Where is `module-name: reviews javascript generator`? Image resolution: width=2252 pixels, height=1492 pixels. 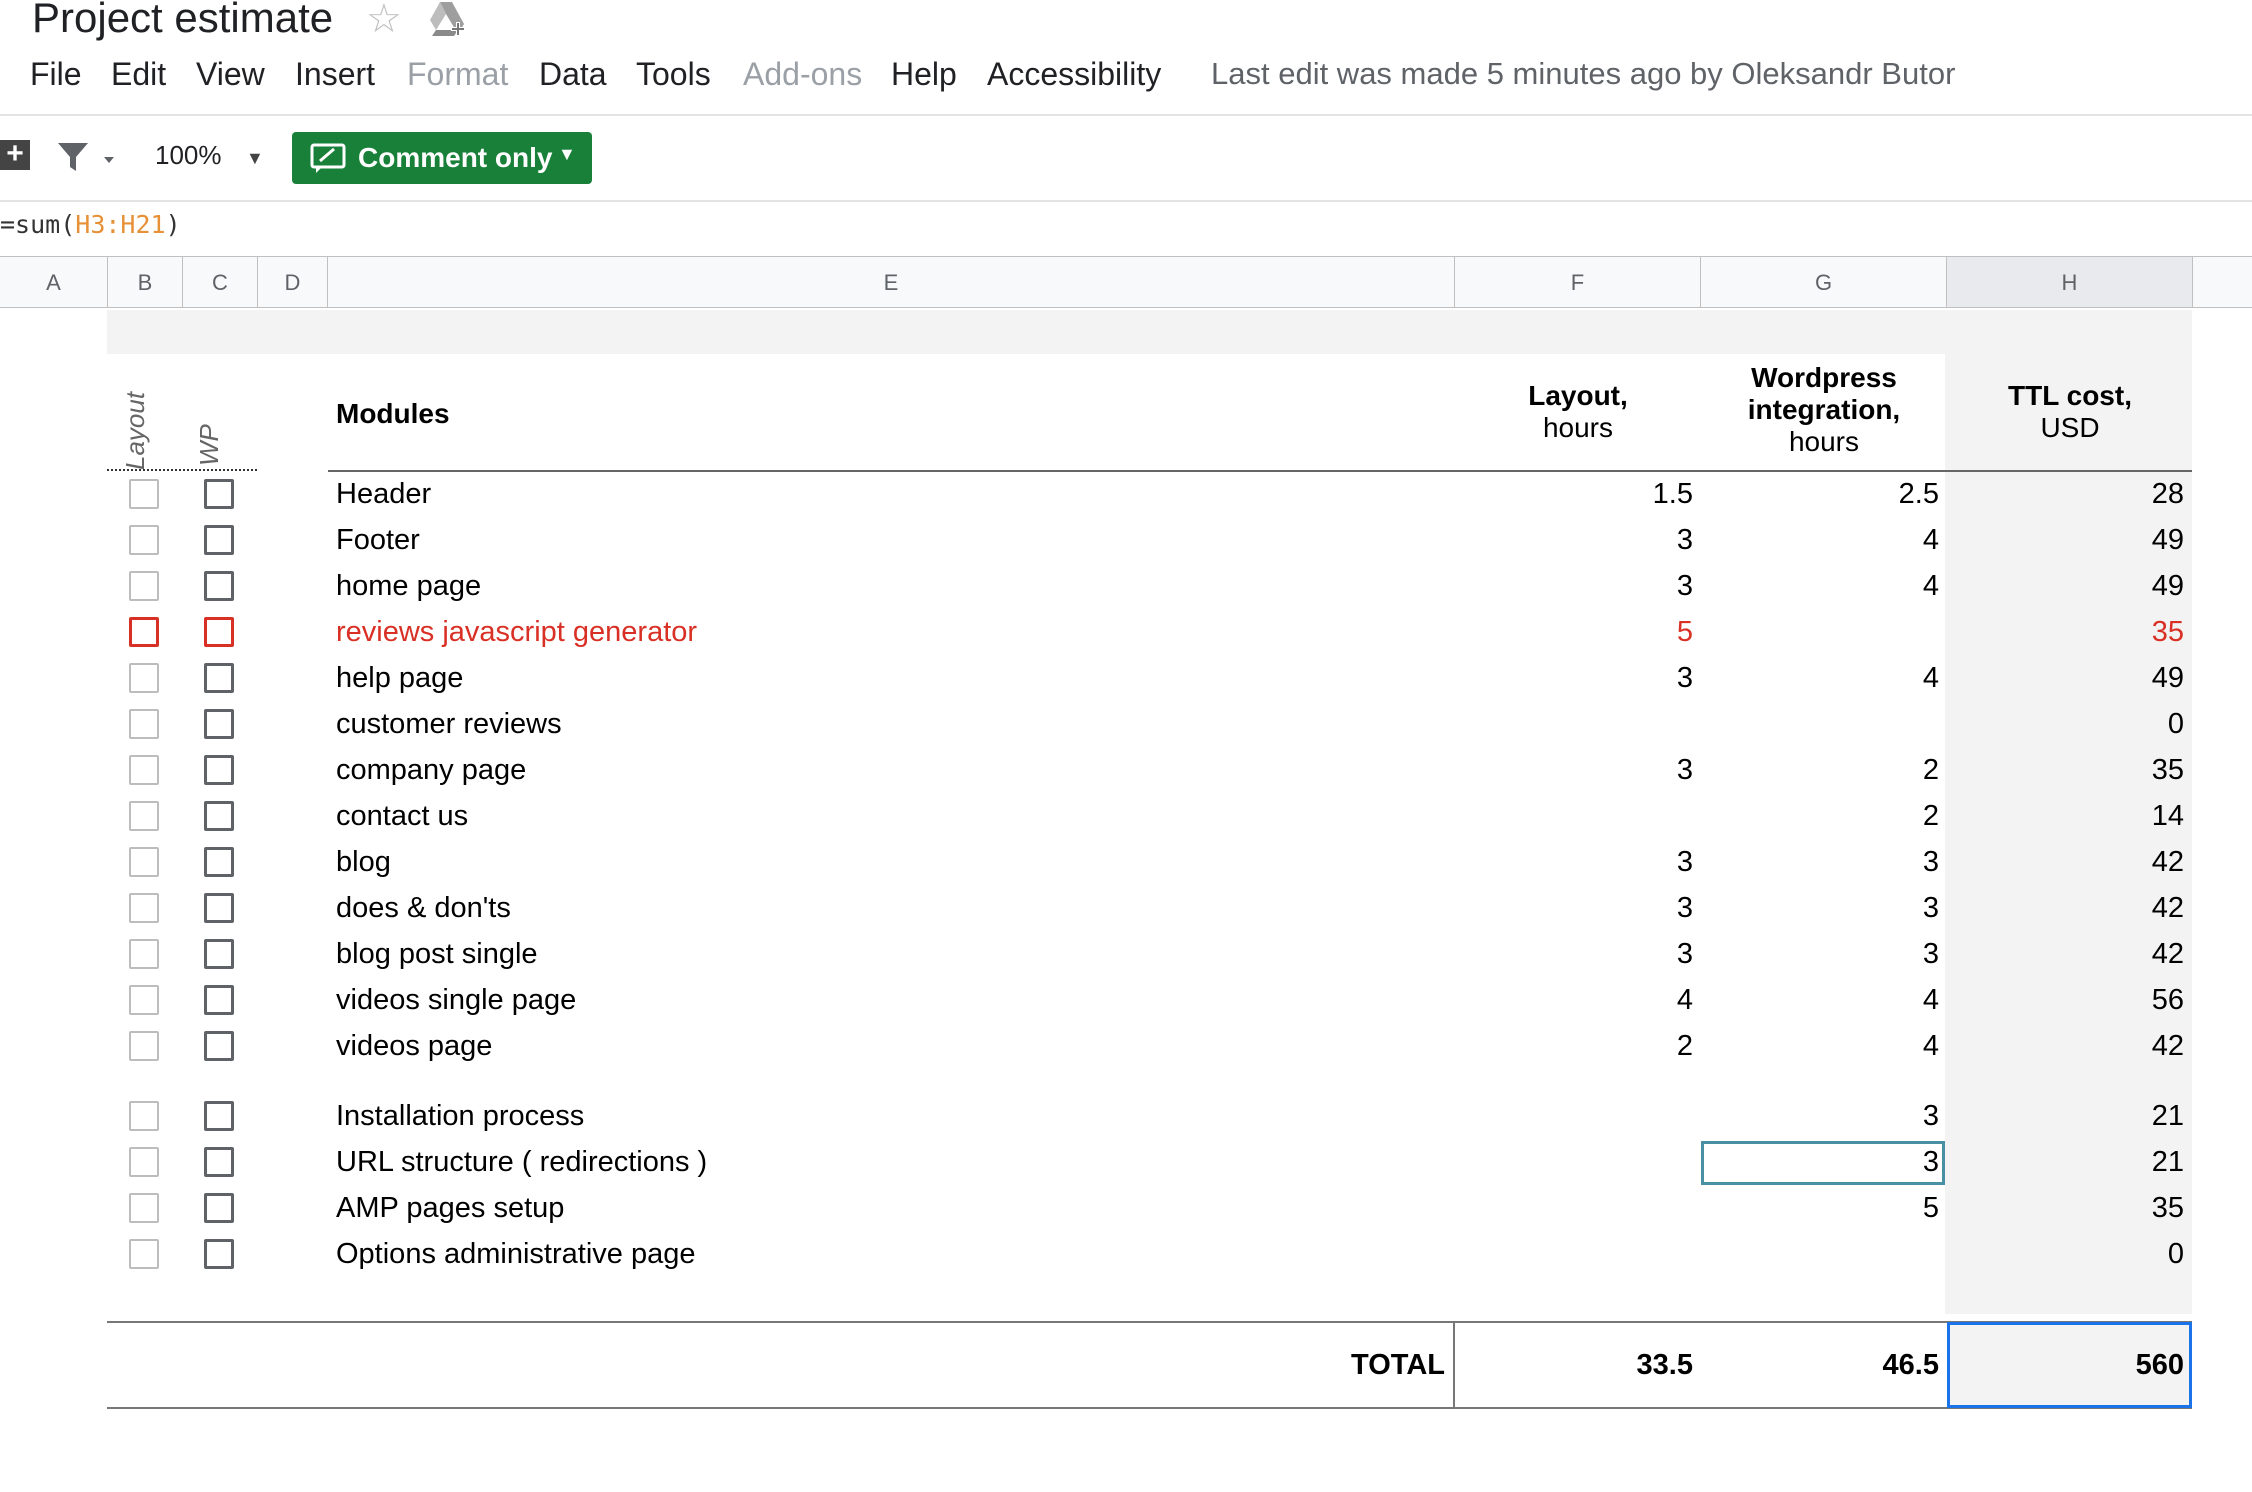
module-name: reviews javascript generator is located at coordinates (516, 632).